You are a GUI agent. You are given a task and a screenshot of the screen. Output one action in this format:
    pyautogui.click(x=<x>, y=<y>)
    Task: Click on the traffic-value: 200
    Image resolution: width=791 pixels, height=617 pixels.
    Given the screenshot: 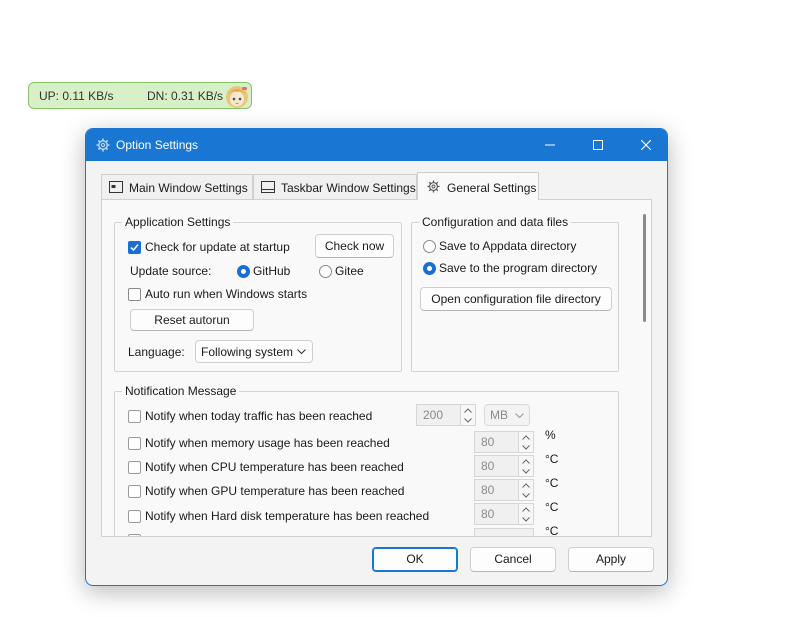 What is the action you would take?
    pyautogui.click(x=433, y=415)
    